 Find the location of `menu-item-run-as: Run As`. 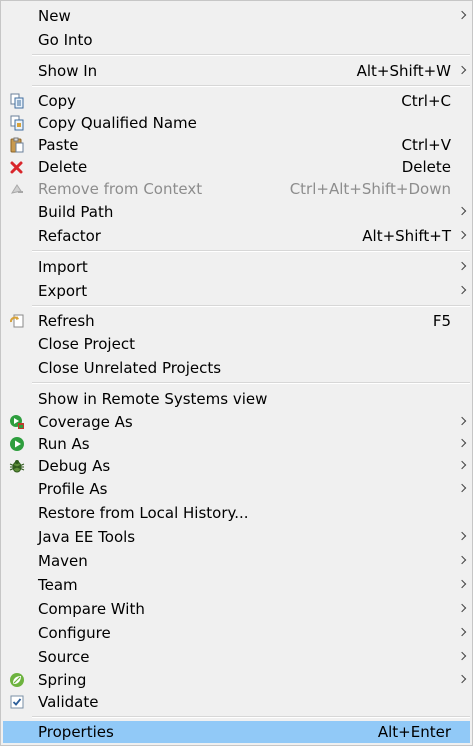

menu-item-run-as: Run As is located at coordinates (236, 444).